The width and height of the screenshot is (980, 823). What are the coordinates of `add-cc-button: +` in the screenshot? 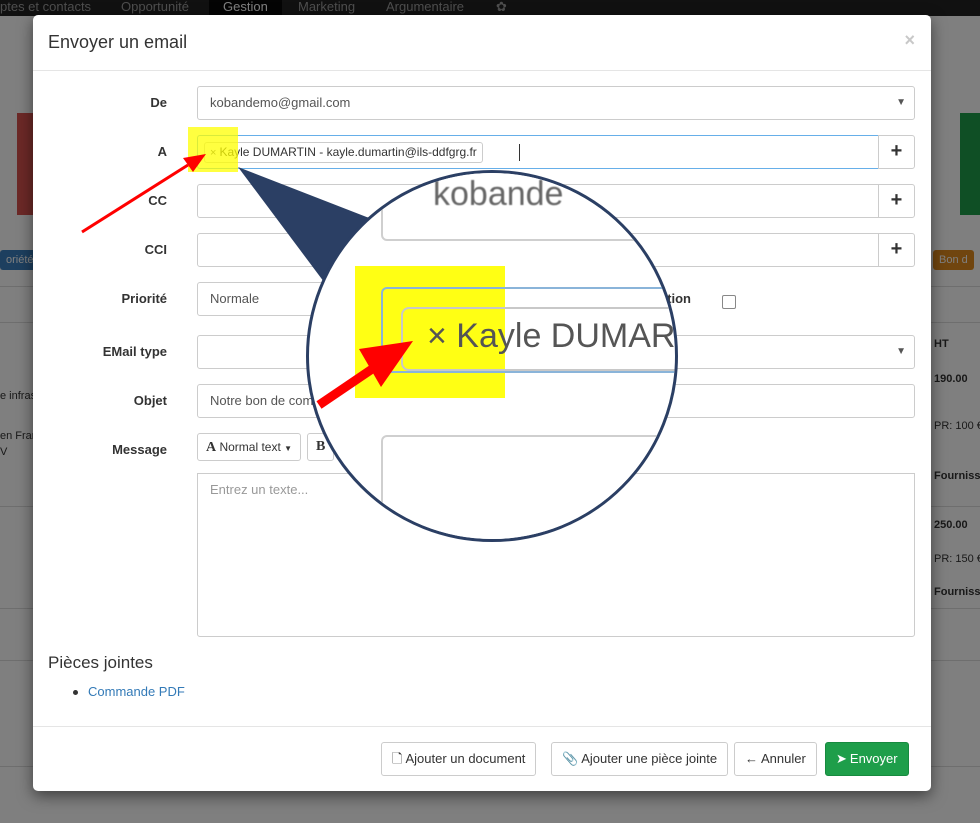 It's located at (896, 201).